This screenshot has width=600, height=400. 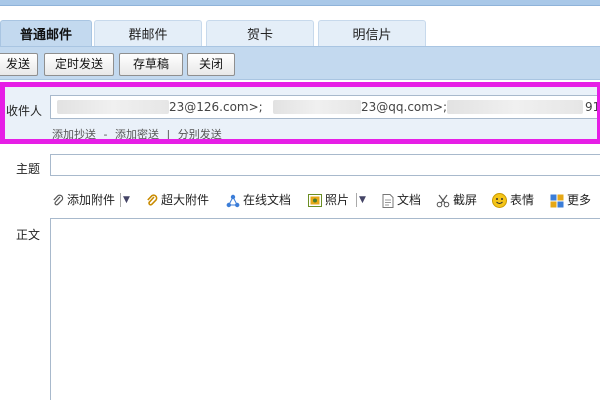 I want to click on add-attachment-button: 添加附件, so click(x=83, y=200).